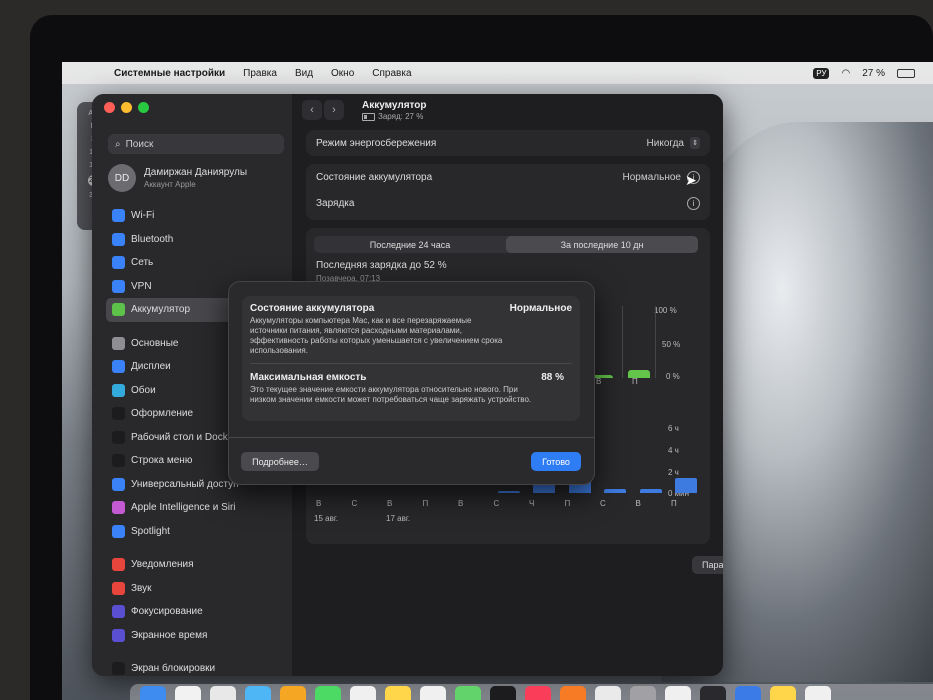 Image resolution: width=933 pixels, height=700 pixels. Describe the element at coordinates (173, 669) in the screenshot. I see `sidebar-item-label: Экран блокировки` at that location.